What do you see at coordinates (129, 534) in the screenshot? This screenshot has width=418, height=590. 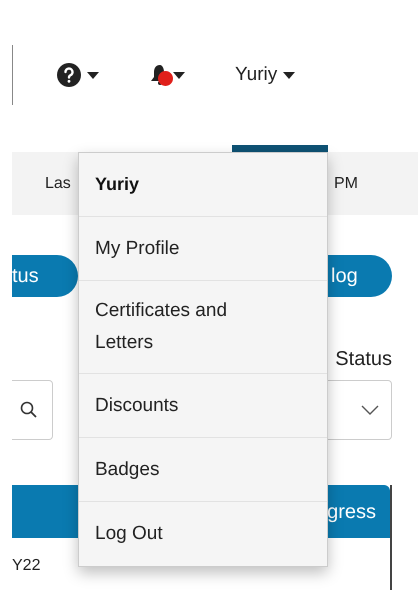 I see `menu-item: Log Out` at bounding box center [129, 534].